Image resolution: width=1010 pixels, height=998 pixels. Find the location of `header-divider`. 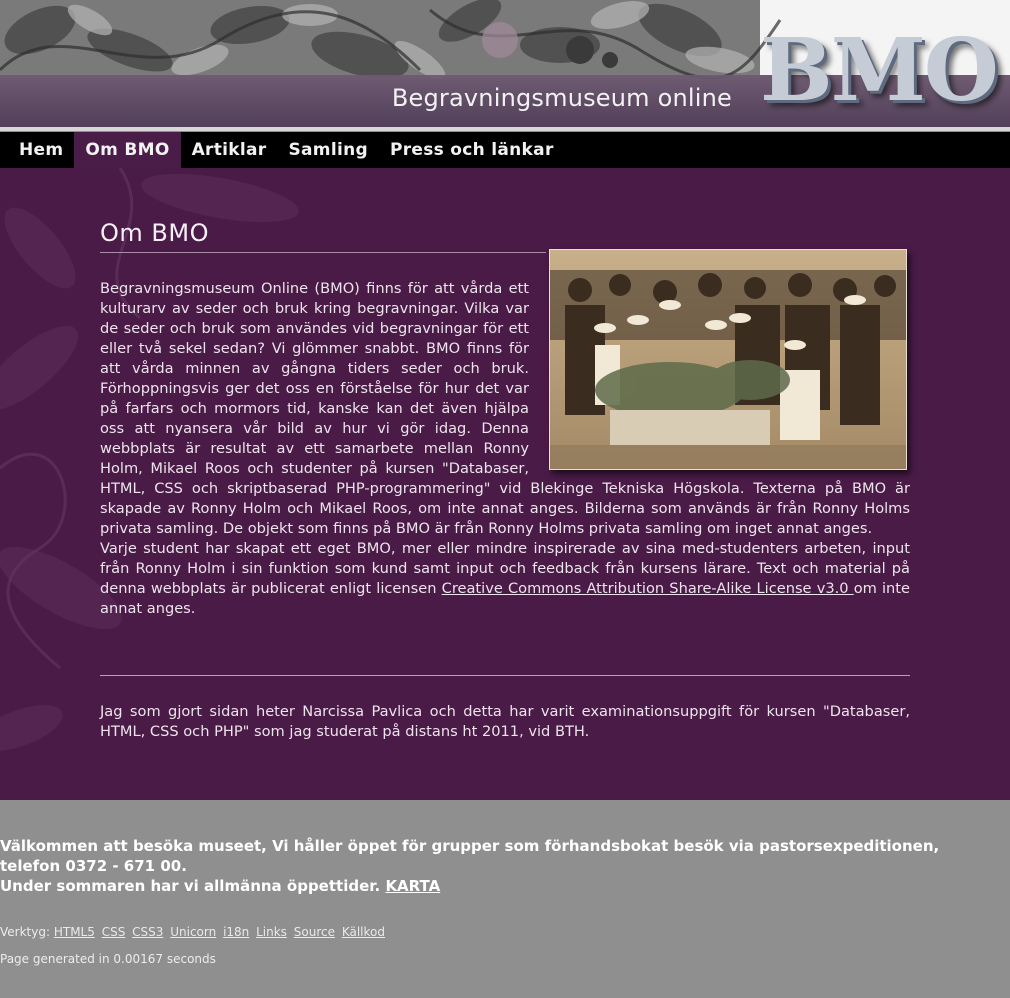

header-divider is located at coordinates (505, 129).